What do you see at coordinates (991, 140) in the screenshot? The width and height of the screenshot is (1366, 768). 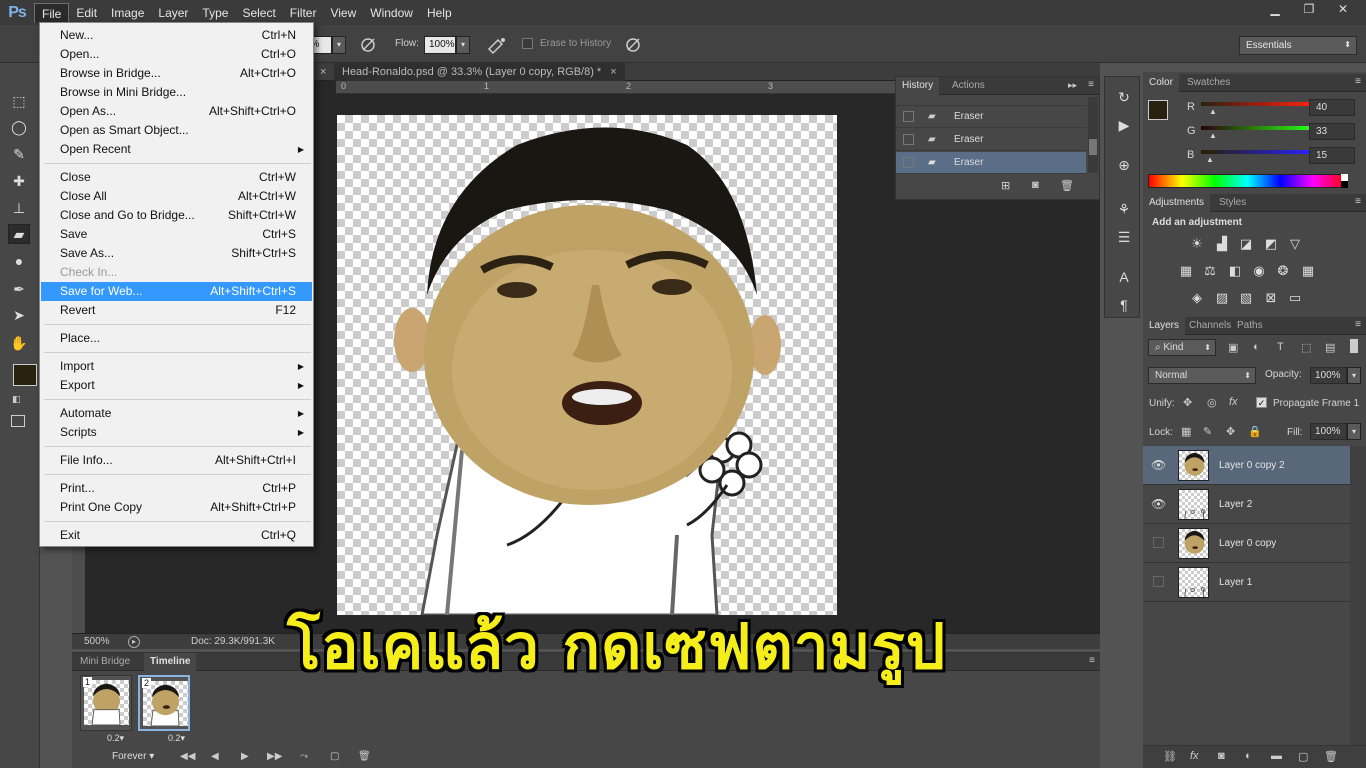 I see `history-item: ▰ Eraser` at bounding box center [991, 140].